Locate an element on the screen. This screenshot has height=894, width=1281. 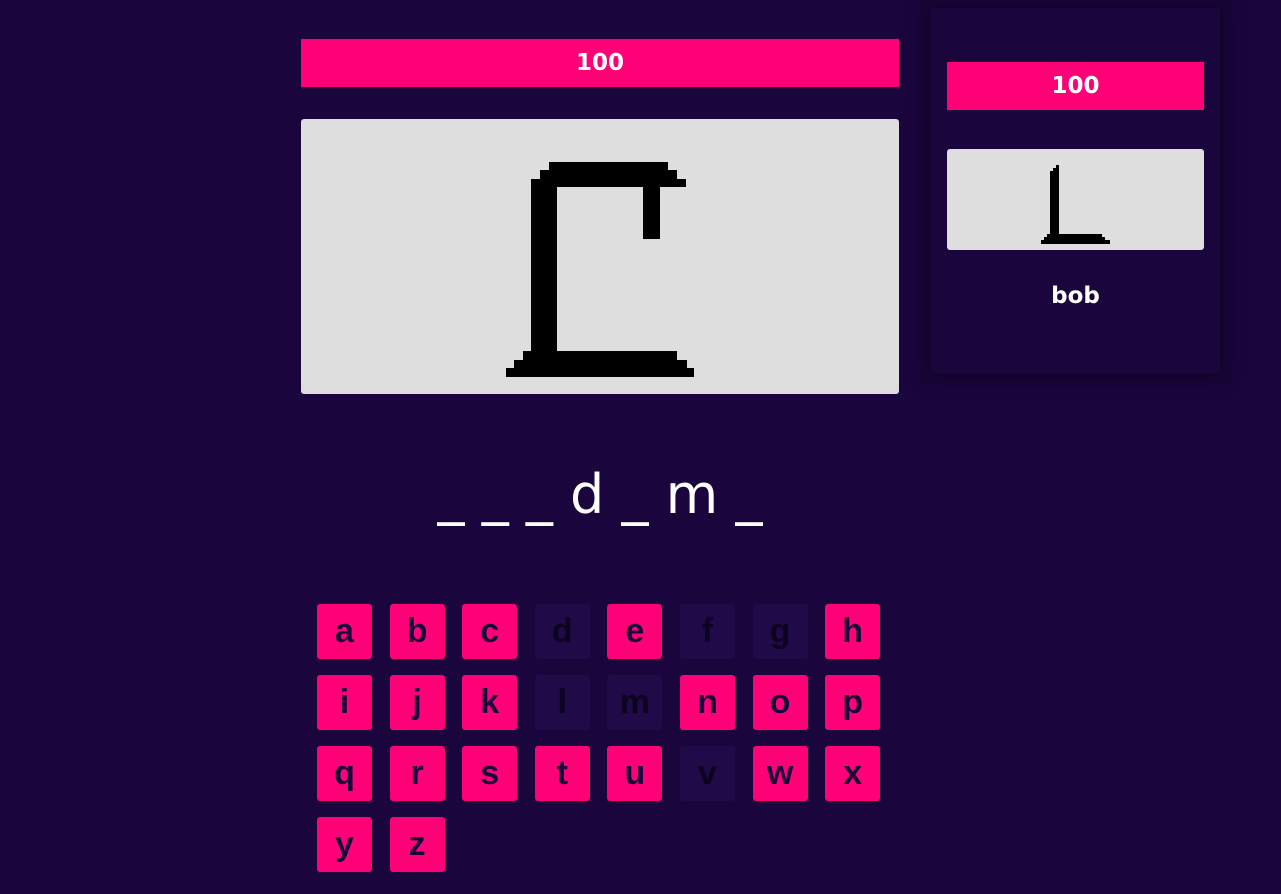
opponent-gallows-drawing is located at coordinates (1075, 204).